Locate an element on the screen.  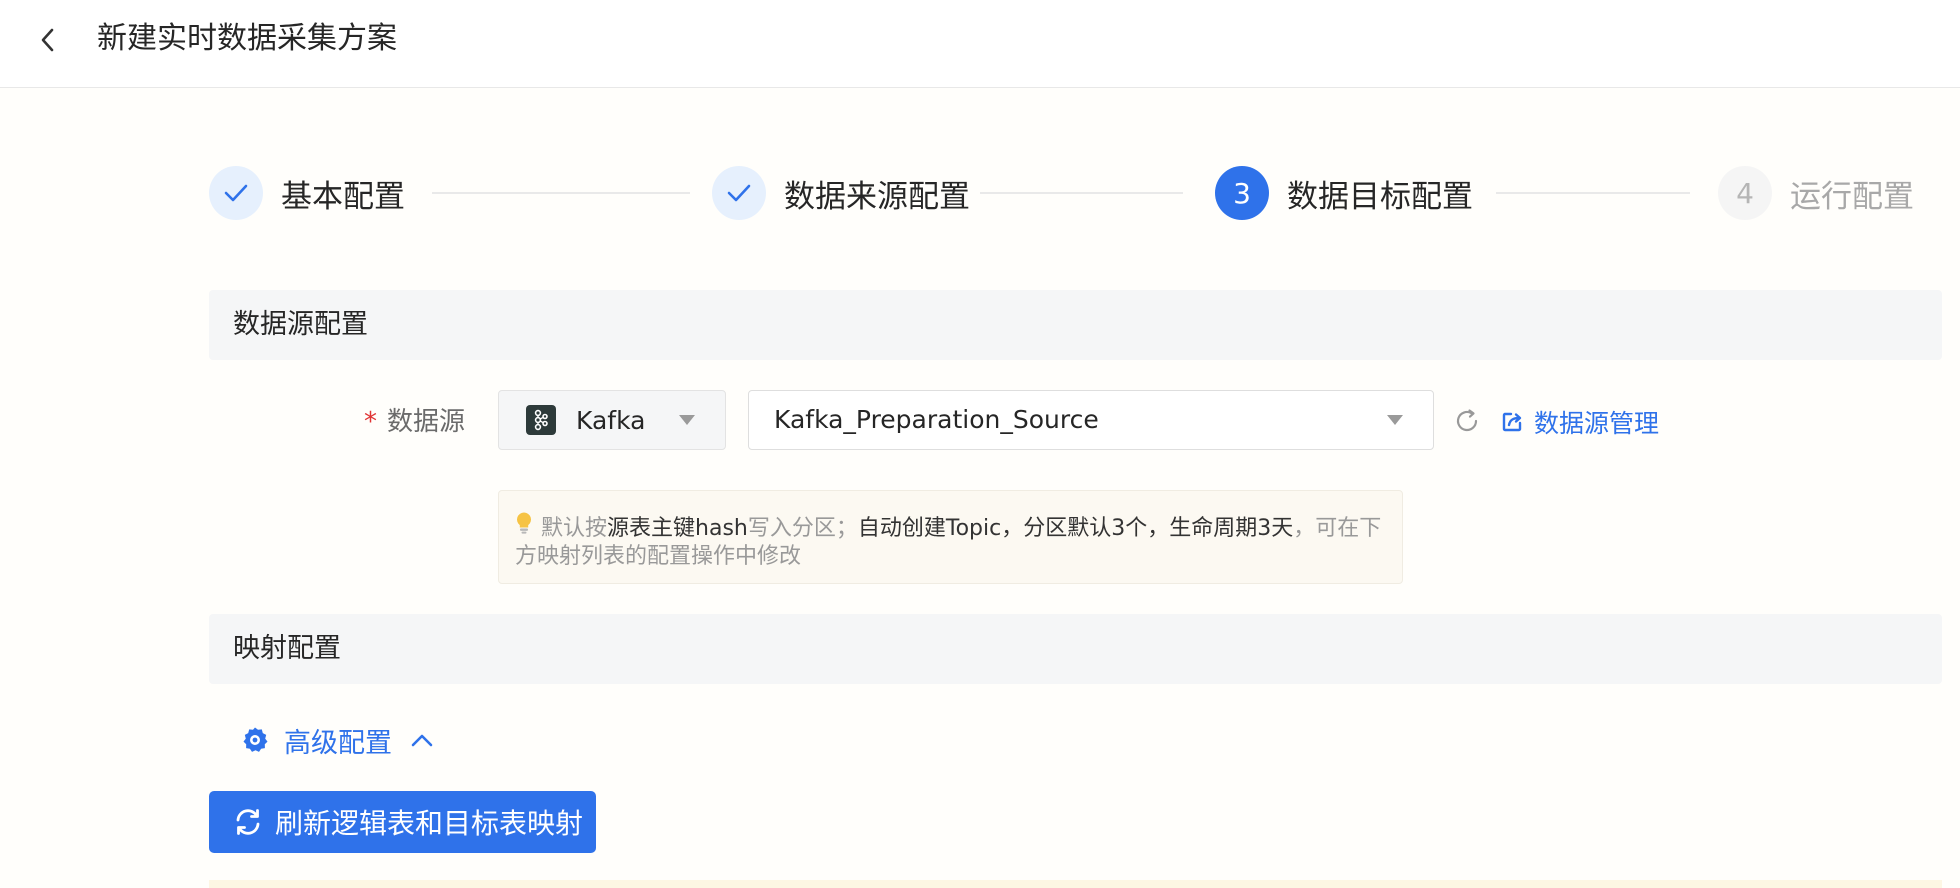
step-run: 4 运行配置 is located at coordinates (1816, 193).